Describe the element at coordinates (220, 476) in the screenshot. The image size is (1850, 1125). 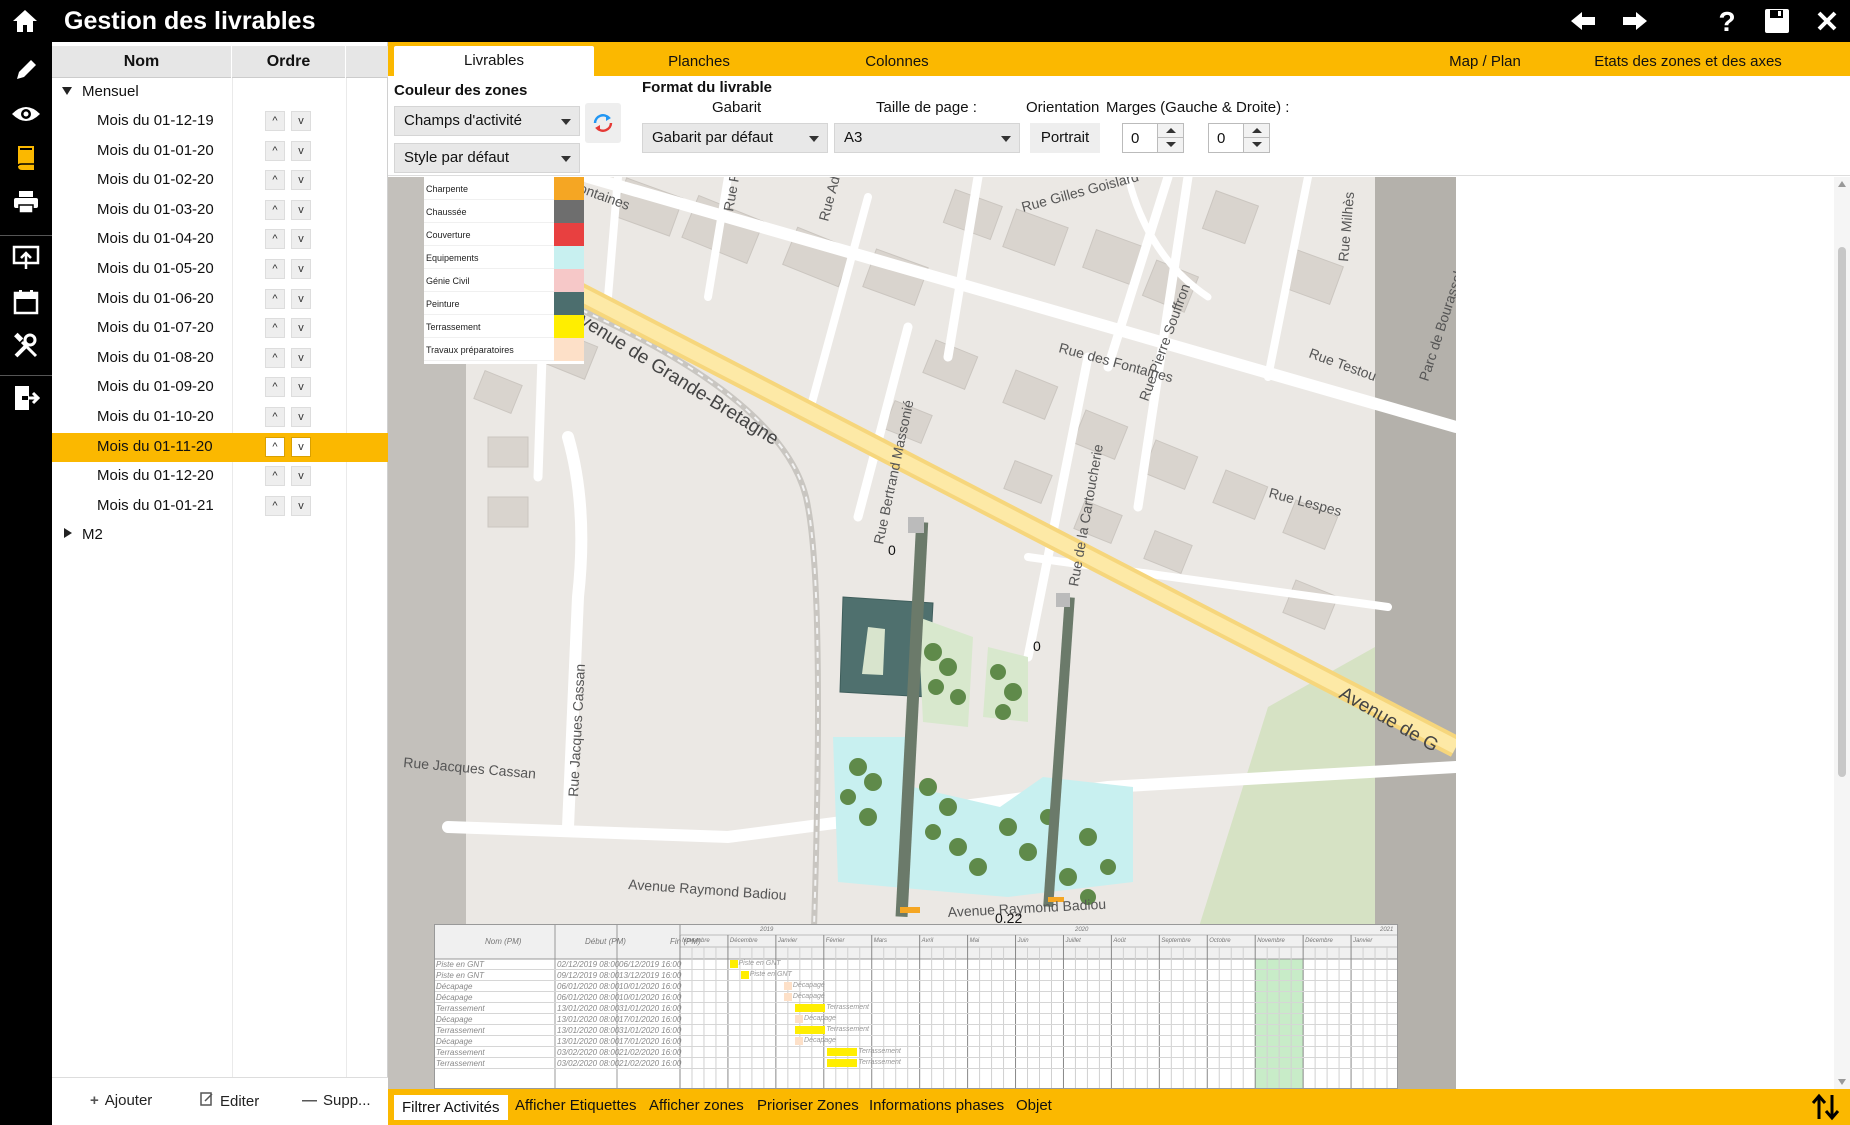
I see `tree-item: Mois du 01-12-20 ^ v` at that location.